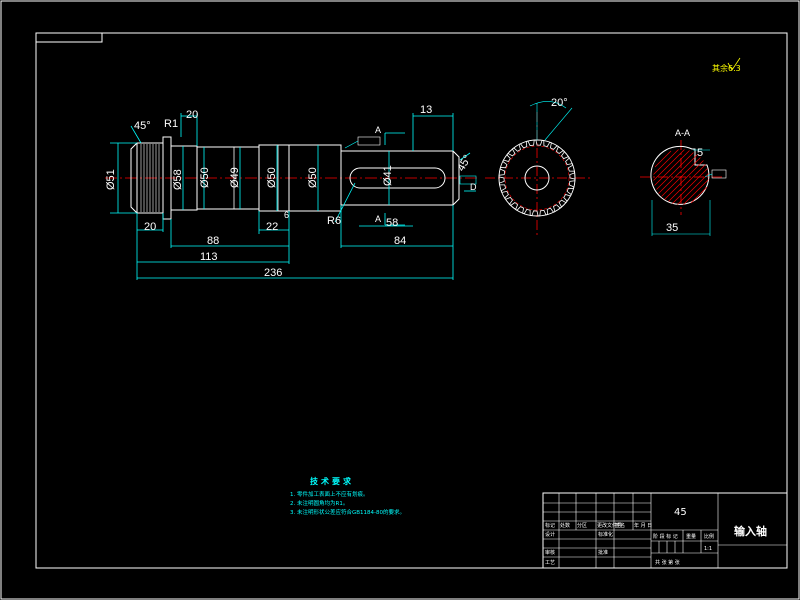 The width and height of the screenshot is (800, 600). I want to click on diameter-50-a: Ø50, so click(205, 177).